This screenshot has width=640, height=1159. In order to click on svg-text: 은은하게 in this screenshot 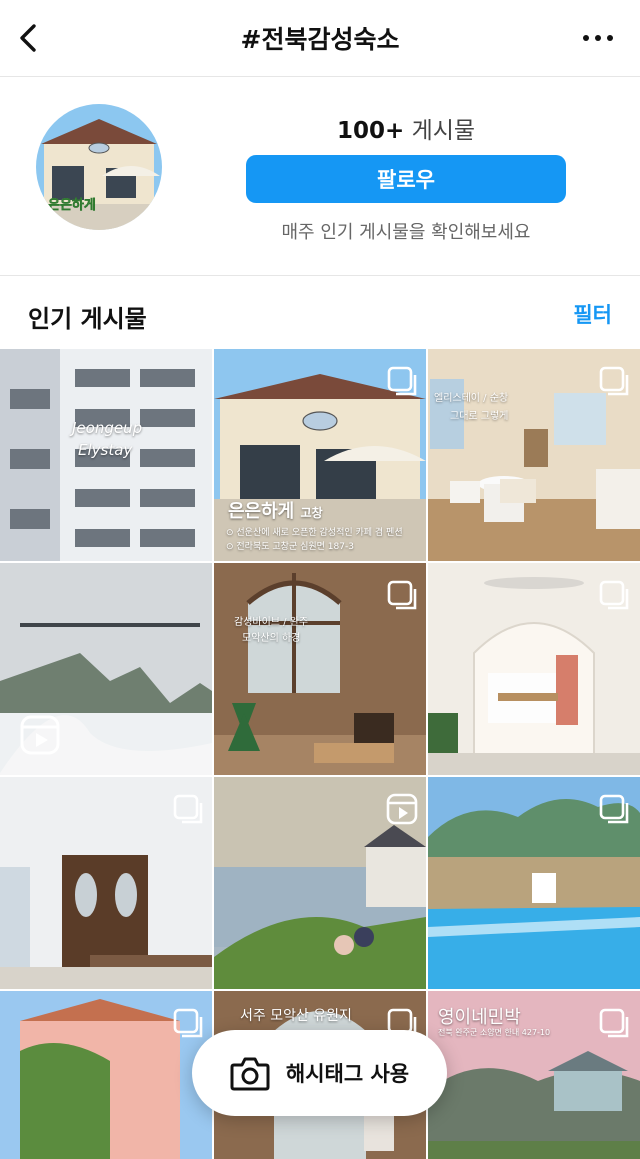, I will do `click(72, 205)`.